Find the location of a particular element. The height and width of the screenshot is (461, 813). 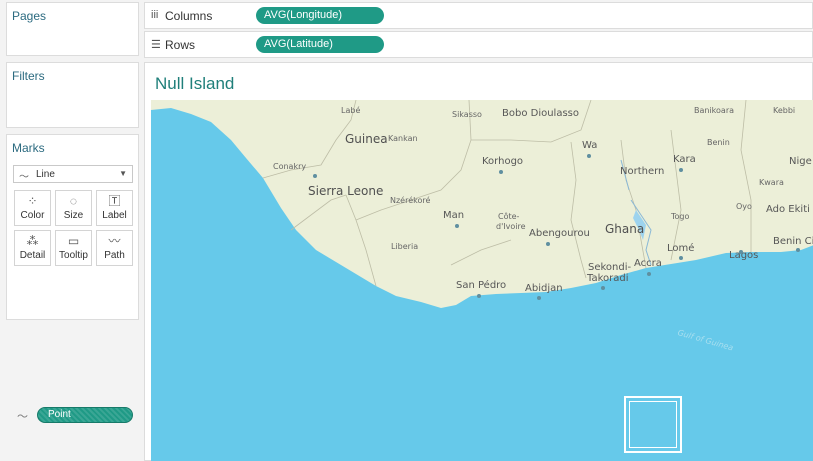

path-card: 〰 Path is located at coordinates (114, 248).